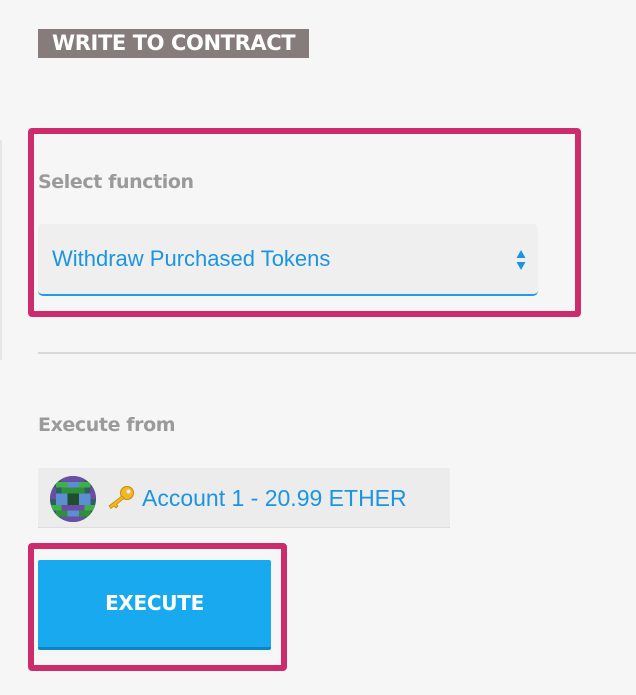 The height and width of the screenshot is (695, 636). I want to click on execute-button: EXECUTE, so click(154, 605).